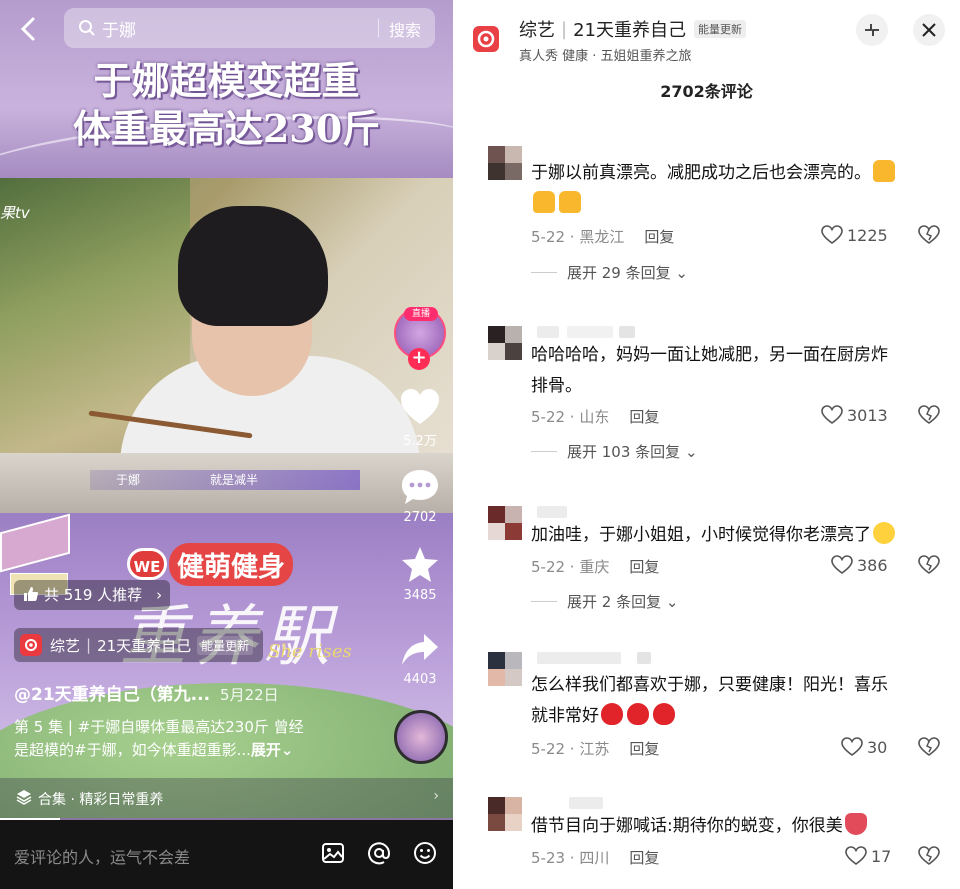 The width and height of the screenshot is (960, 889). Describe the element at coordinates (884, 171) in the screenshot. I see `thumbs-up-emoji` at that location.